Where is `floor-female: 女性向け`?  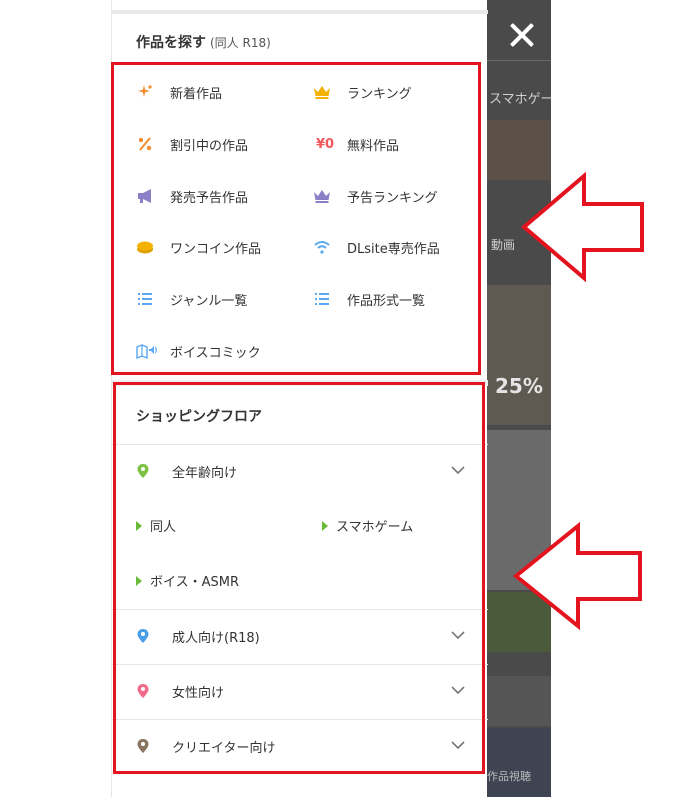 floor-female: 女性向け is located at coordinates (300, 691).